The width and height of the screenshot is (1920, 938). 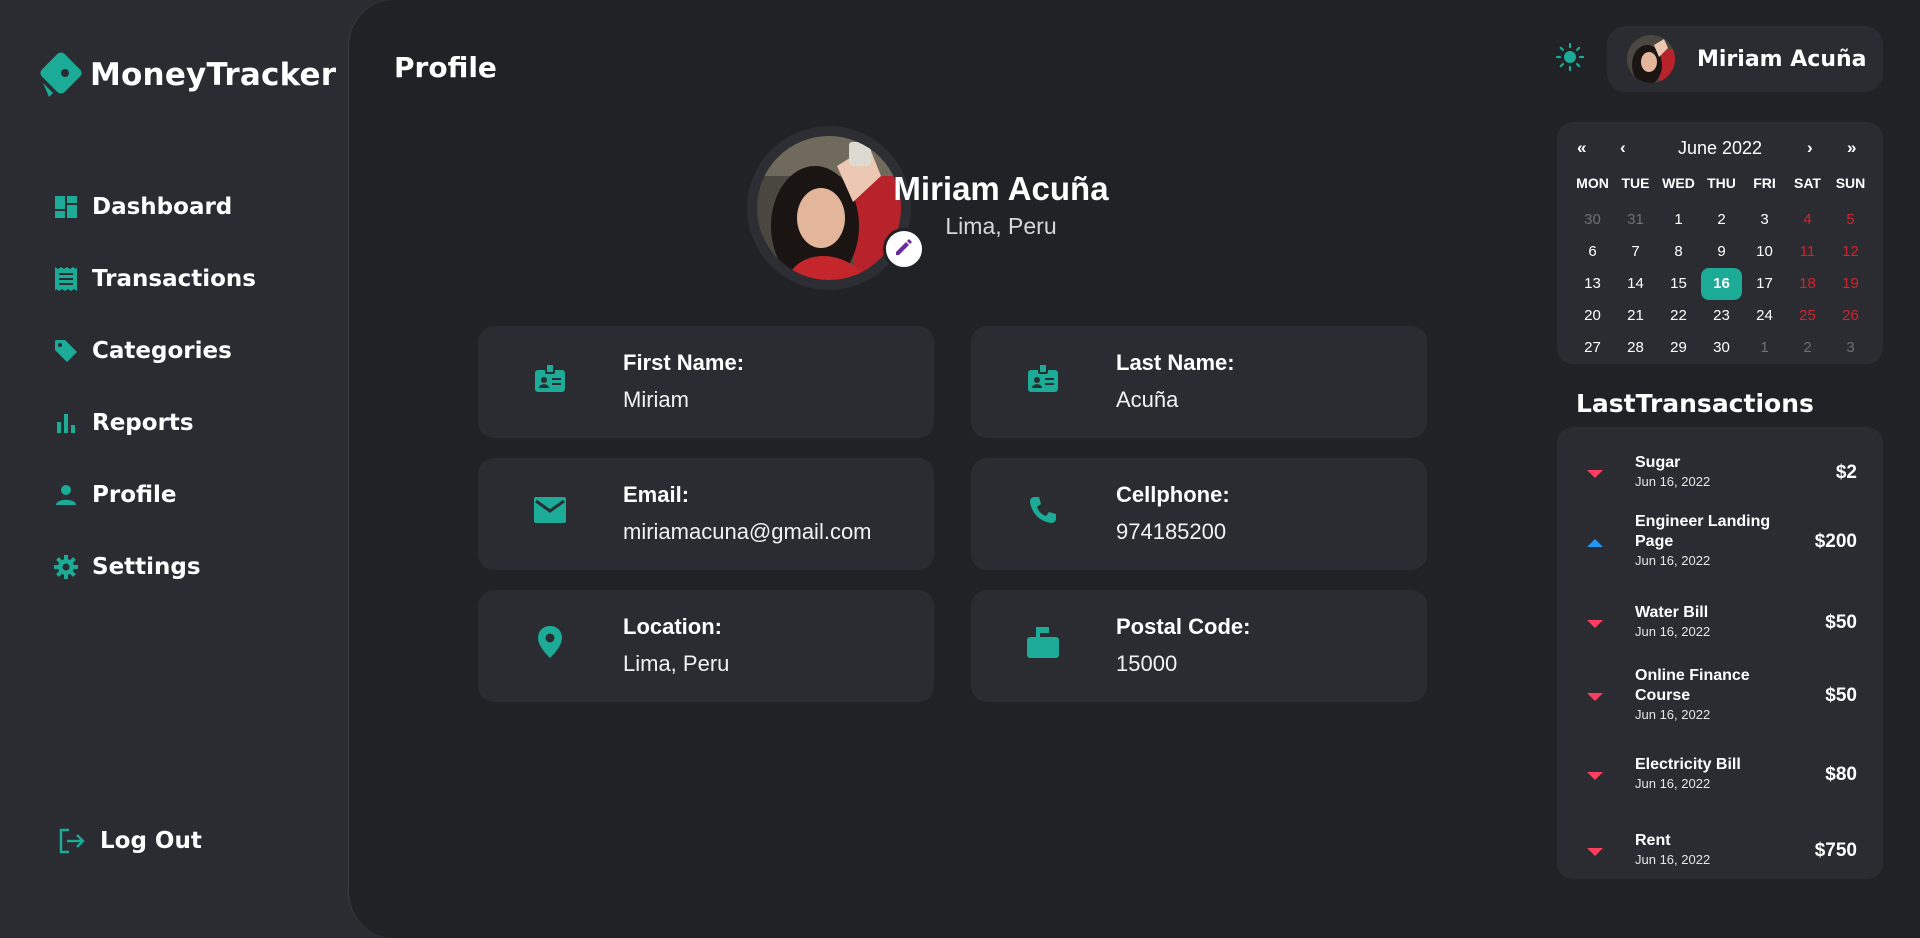 What do you see at coordinates (146, 567) in the screenshot?
I see `sidebar-item-label: Settings` at bounding box center [146, 567].